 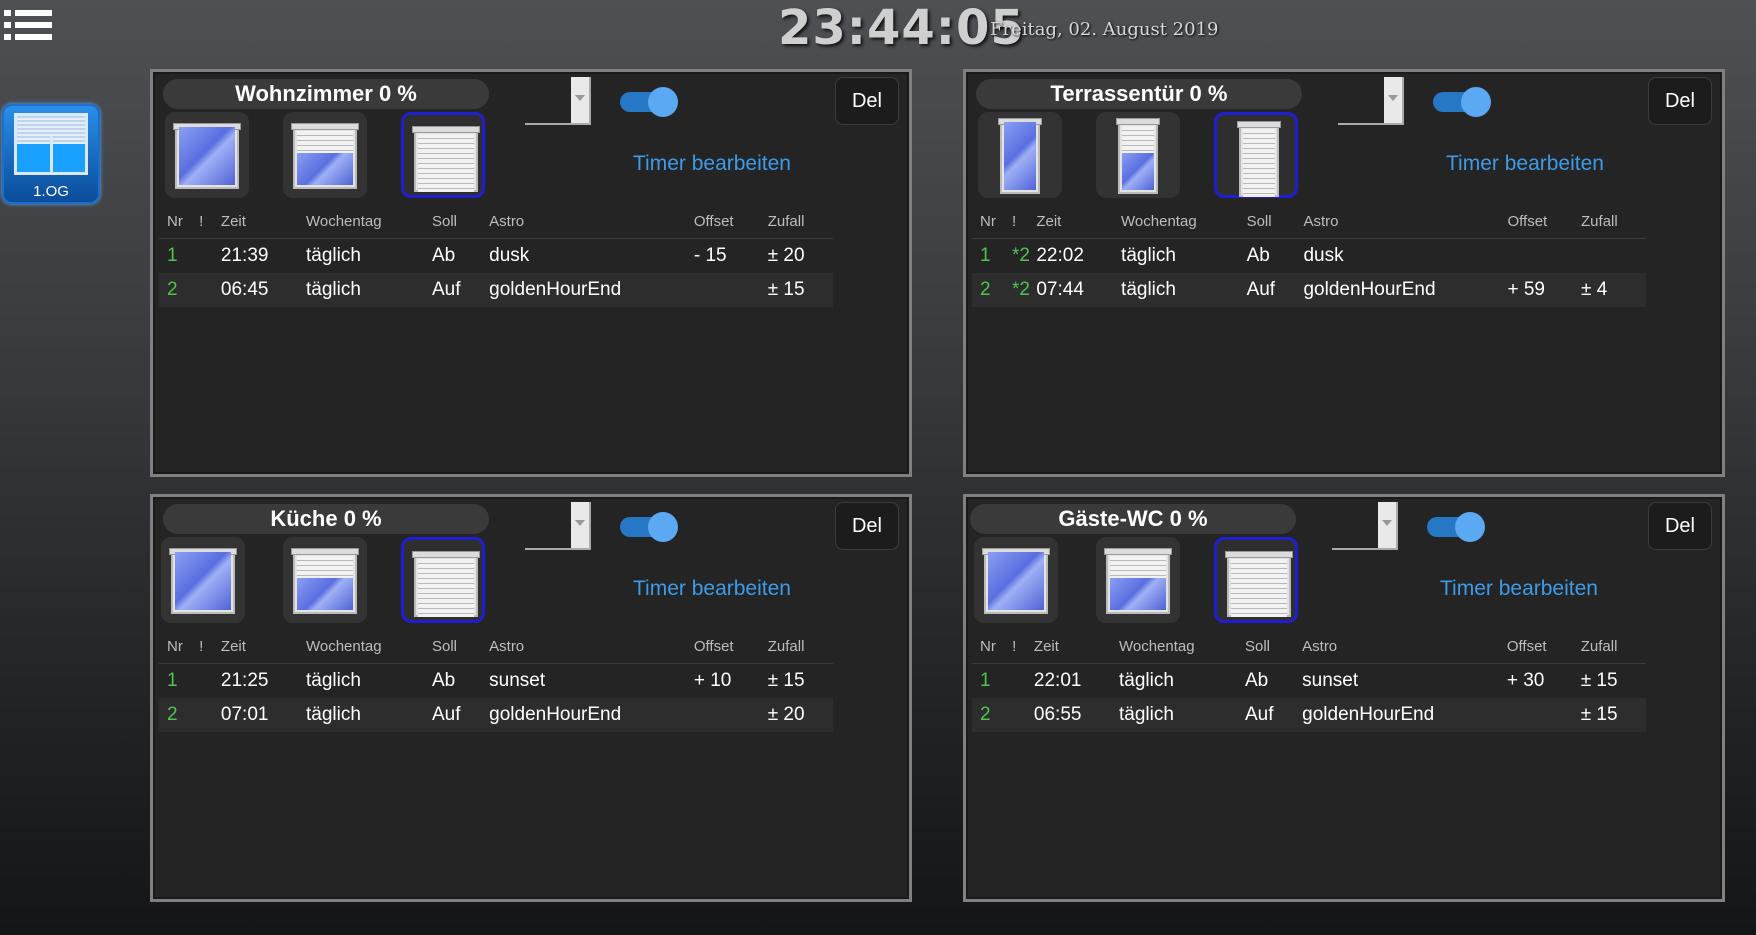 I want to click on table-row: 1 *2 22:02 täglich Ab dusk, so click(x=1309, y=256).